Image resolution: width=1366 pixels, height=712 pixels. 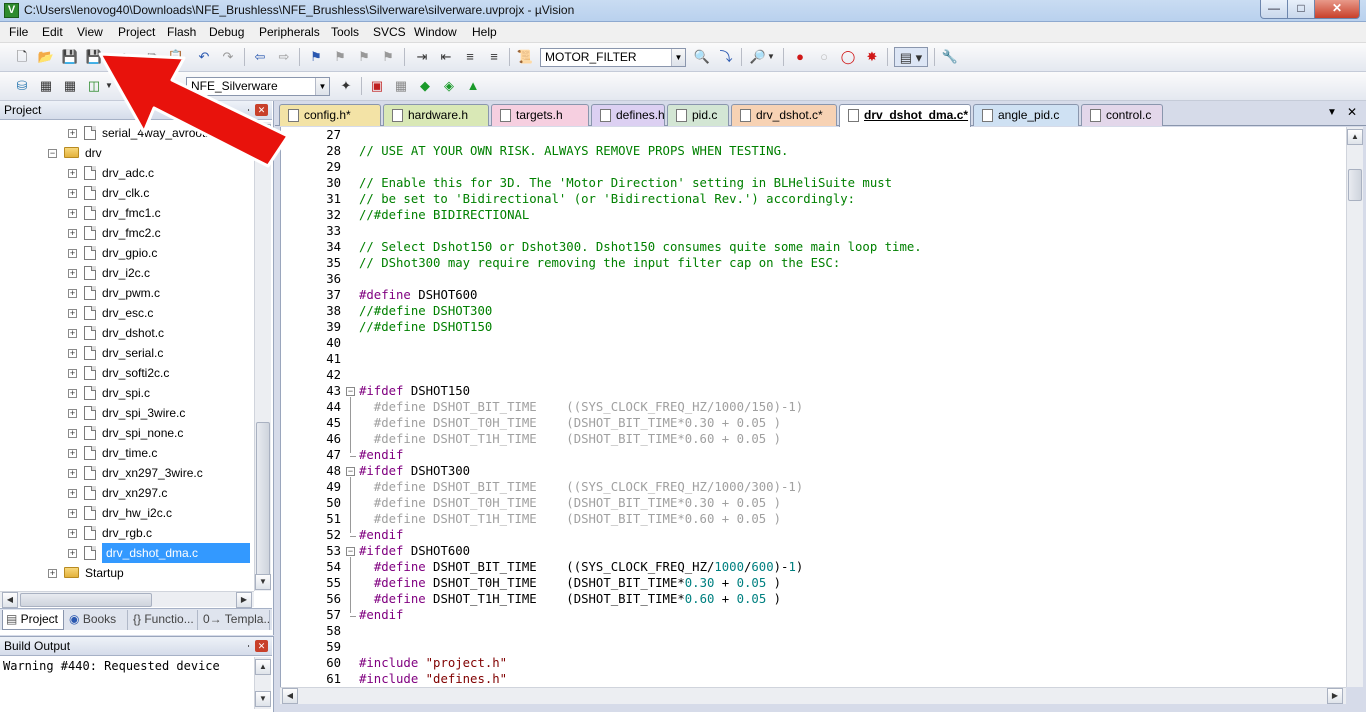 What do you see at coordinates (128, 373) in the screenshot?
I see `tree-file: + drv_softi2c.c` at bounding box center [128, 373].